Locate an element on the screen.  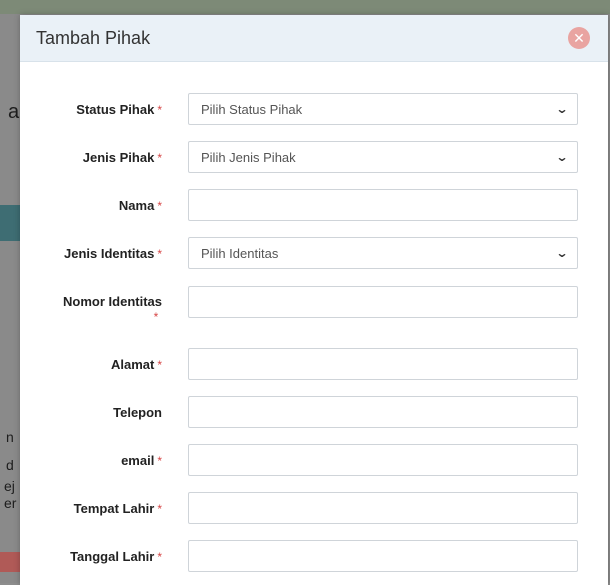
field-label: Jenis Pihak is located at coordinates (118, 157).